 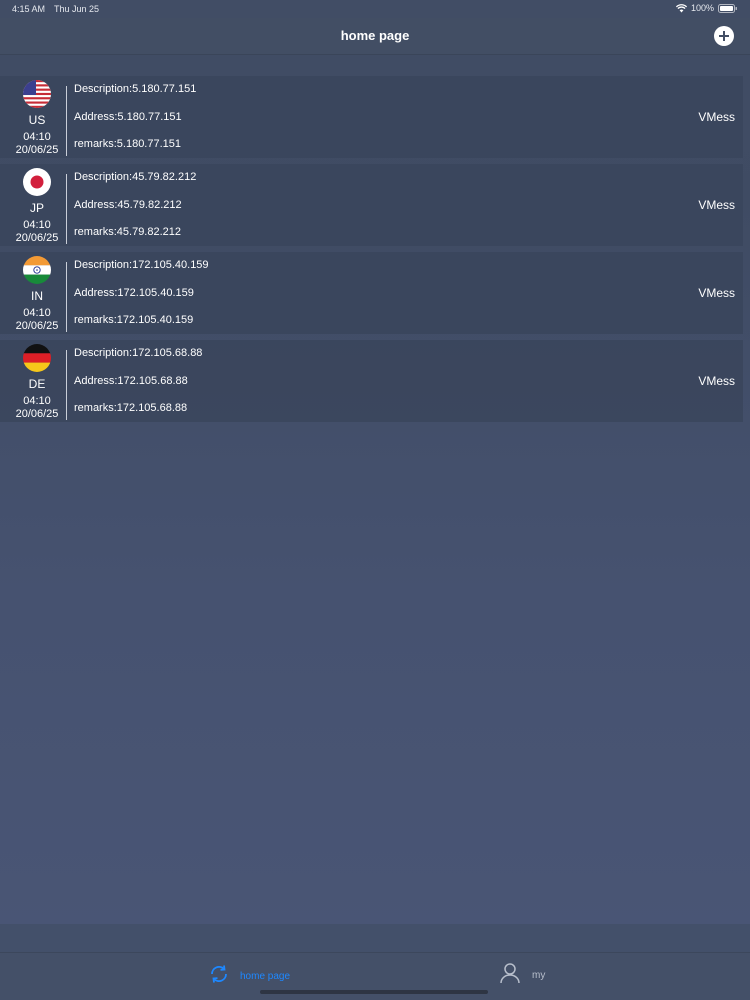 I want to click on page-title: home page, so click(x=375, y=35).